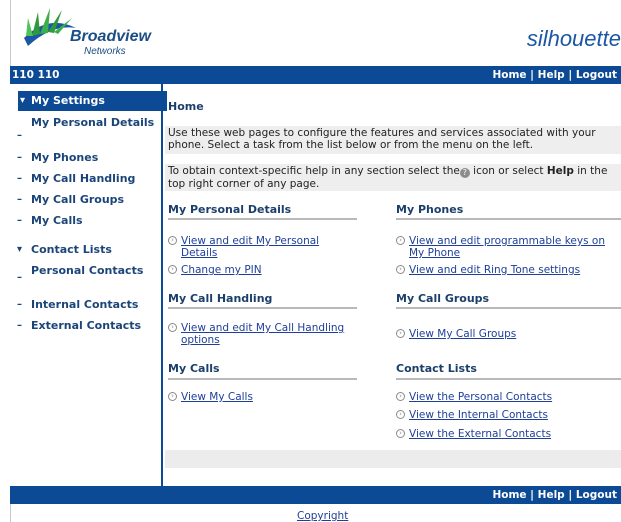 The width and height of the screenshot is (621, 522). I want to click on link-text: View the Internal Contacts, so click(478, 415).